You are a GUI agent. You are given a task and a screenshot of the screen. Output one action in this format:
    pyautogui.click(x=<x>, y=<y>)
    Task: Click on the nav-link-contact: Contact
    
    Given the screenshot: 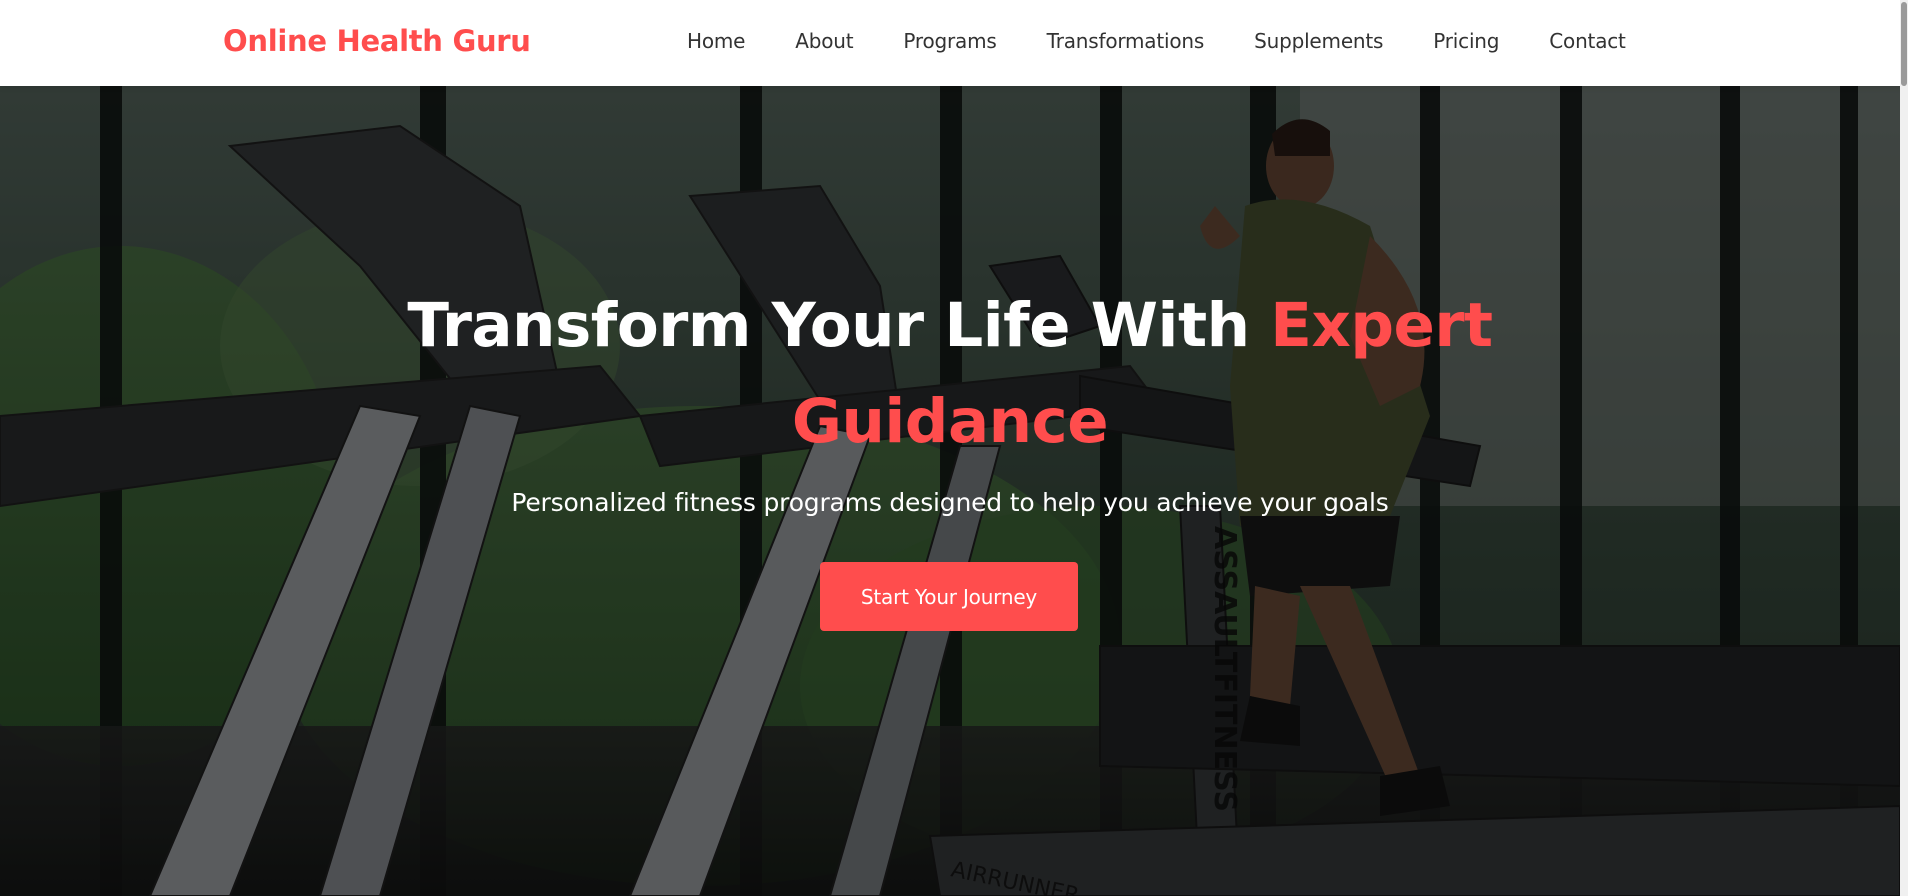 What is the action you would take?
    pyautogui.click(x=1587, y=41)
    